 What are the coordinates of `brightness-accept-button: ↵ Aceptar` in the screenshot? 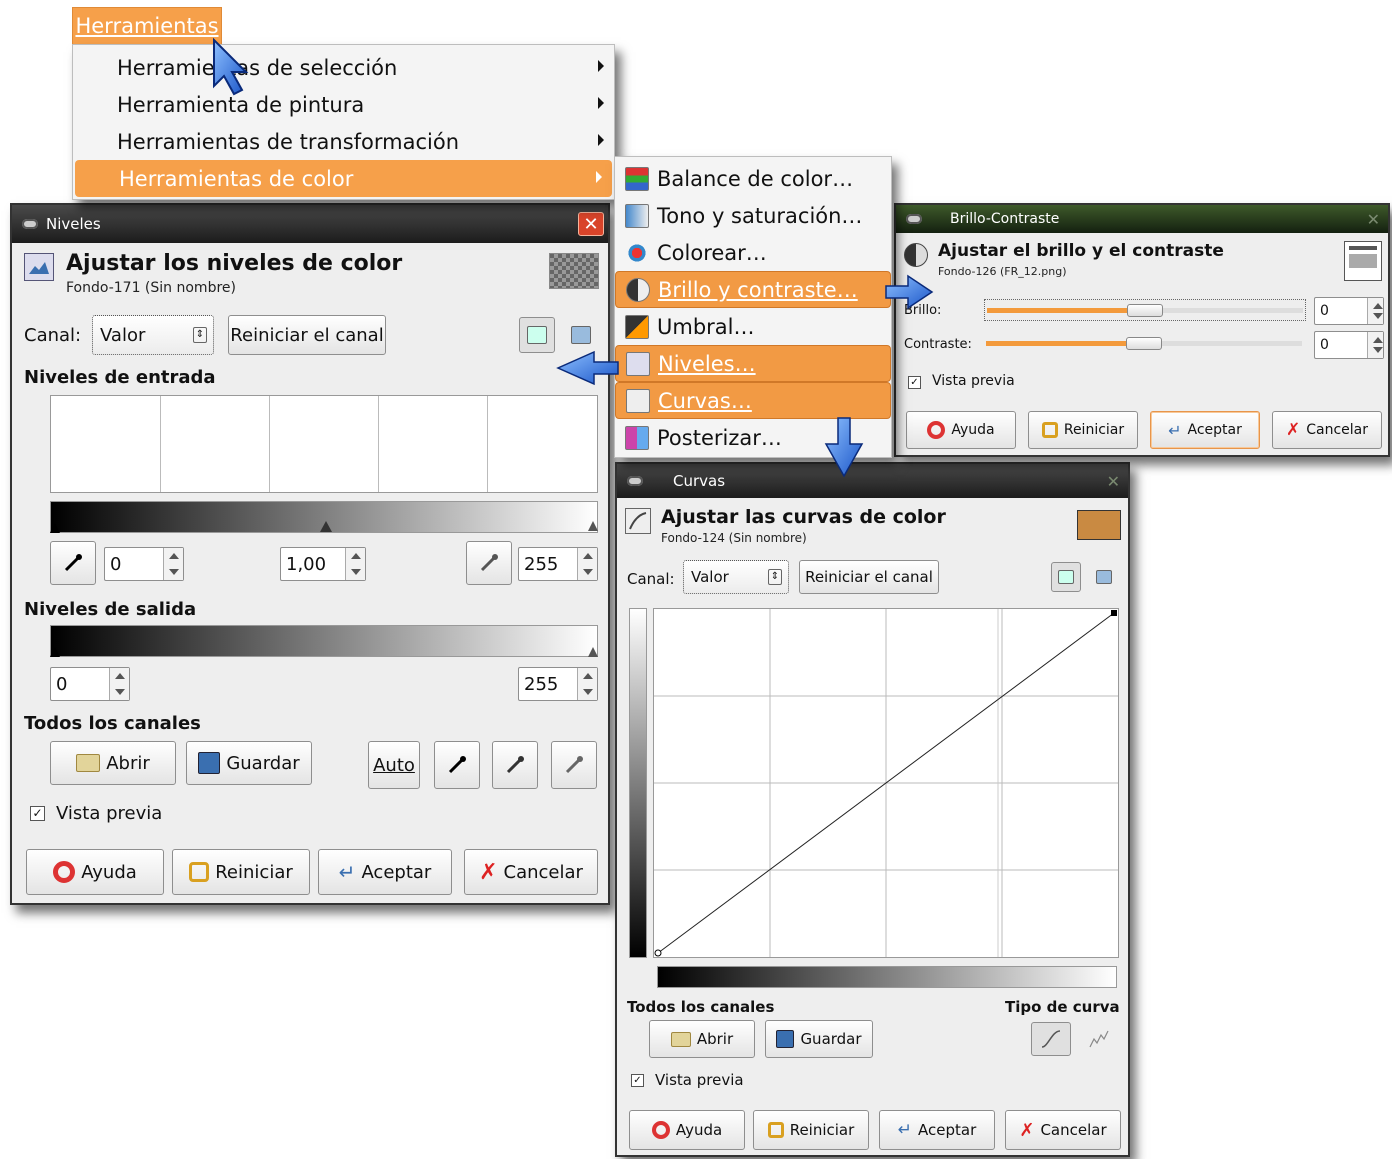 It's located at (1205, 430).